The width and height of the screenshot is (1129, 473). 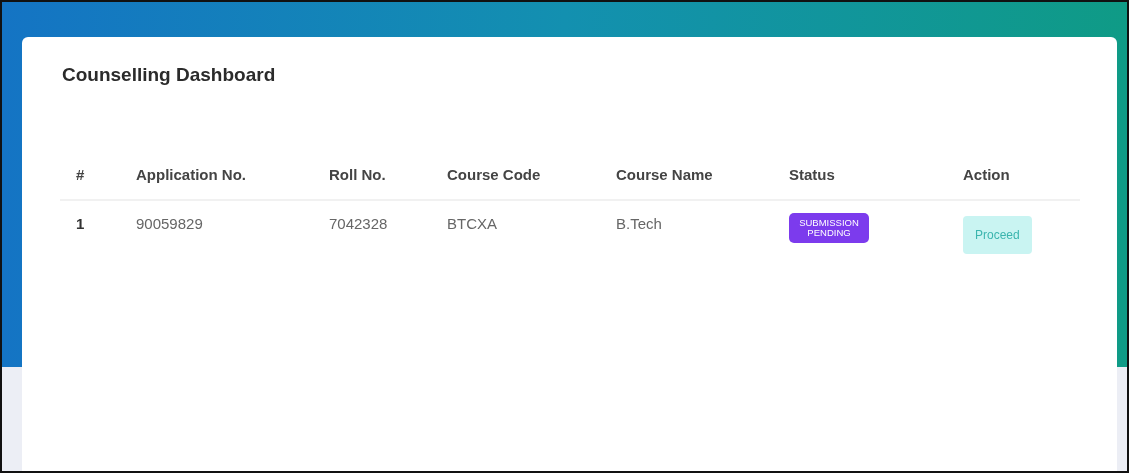 I want to click on proceed-button: Proceed, so click(x=997, y=235).